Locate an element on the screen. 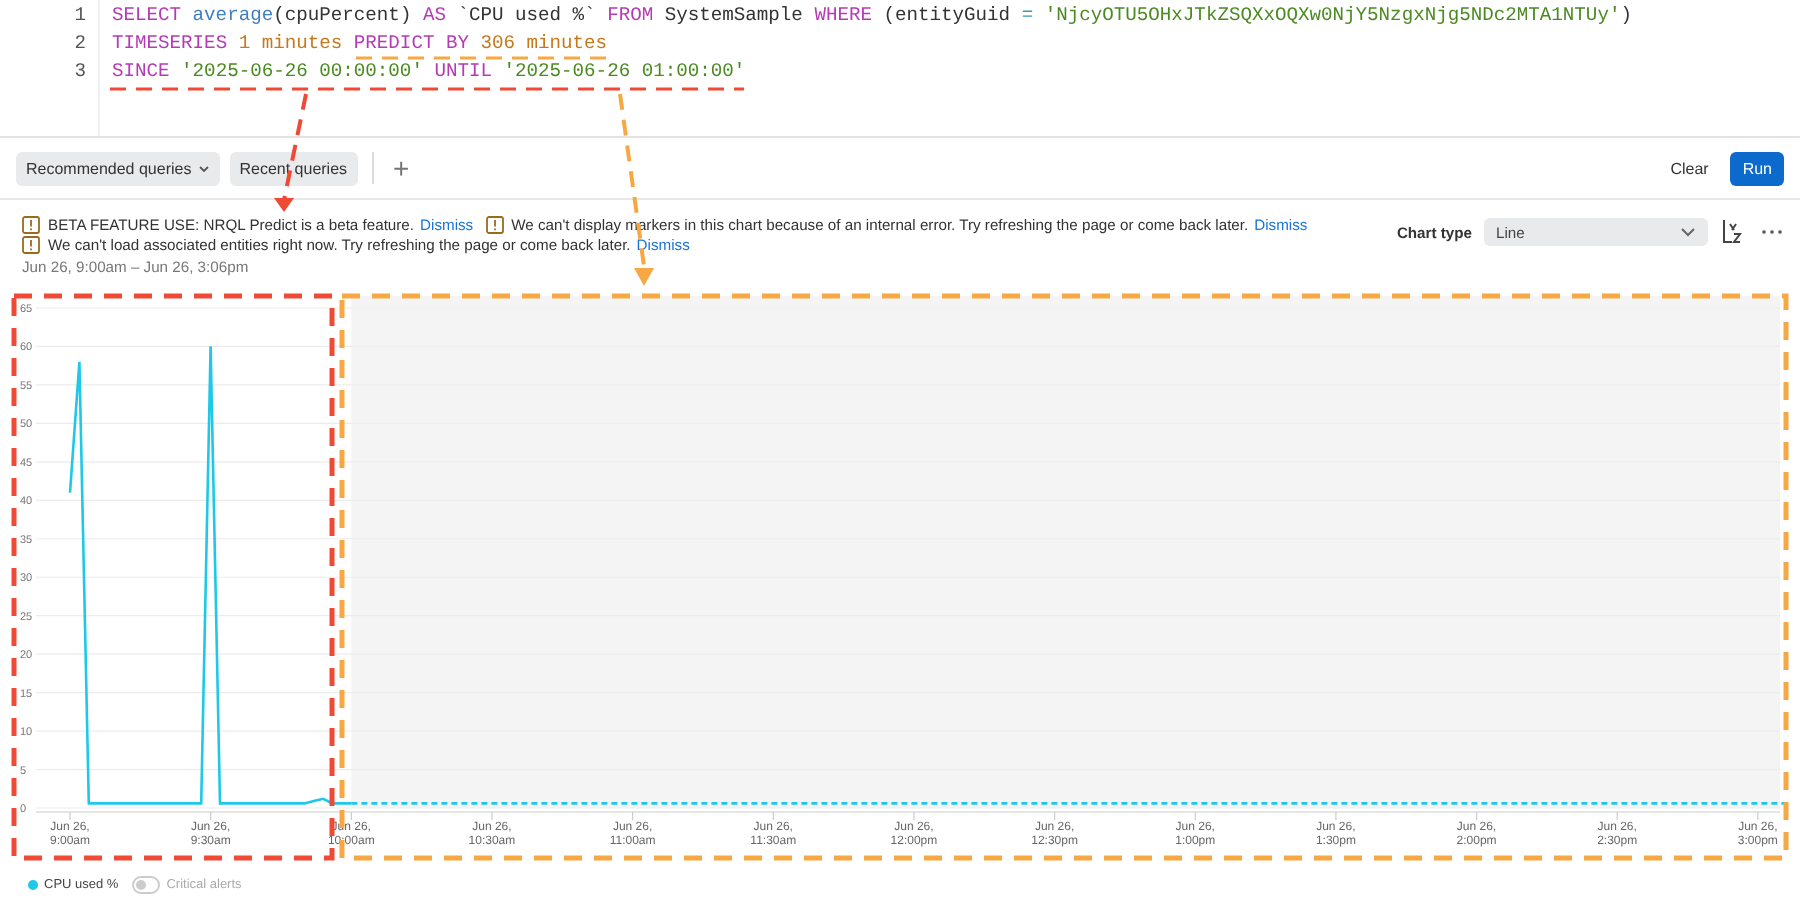 The height and width of the screenshot is (916, 1800). more-icon is located at coordinates (1772, 232).